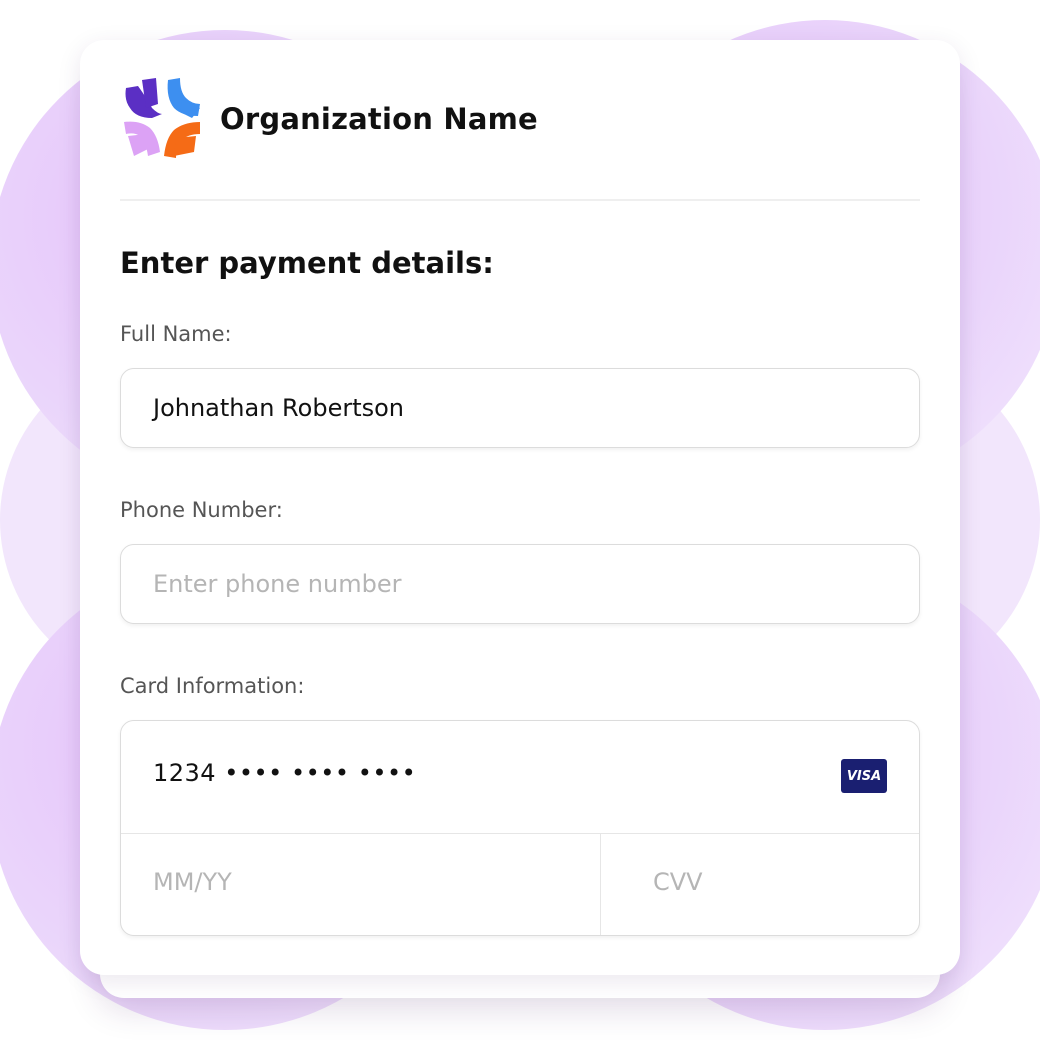 This screenshot has width=1040, height=1048. What do you see at coordinates (760, 884) in the screenshot?
I see `cvv-input: CVV` at bounding box center [760, 884].